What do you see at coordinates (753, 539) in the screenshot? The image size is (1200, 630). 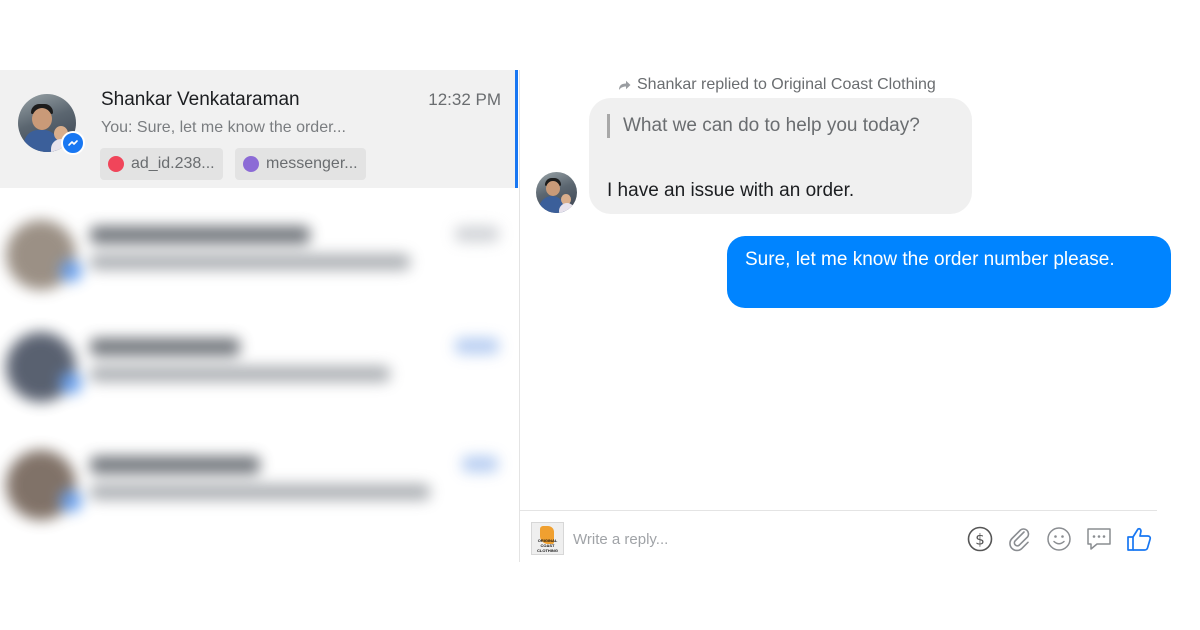 I see `reply-input` at bounding box center [753, 539].